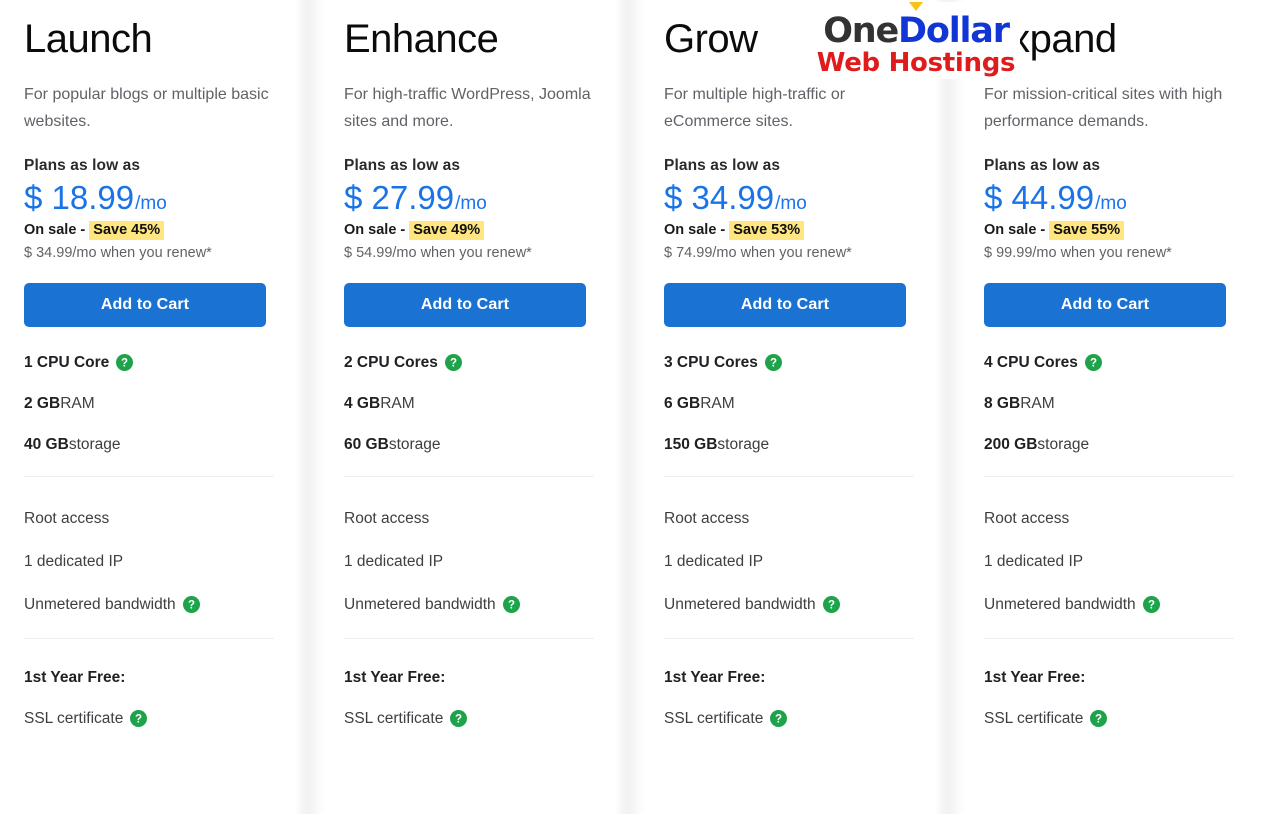 This screenshot has width=1280, height=814. Describe the element at coordinates (480, 198) in the screenshot. I see `plan-price: $ 27.99/mo` at that location.